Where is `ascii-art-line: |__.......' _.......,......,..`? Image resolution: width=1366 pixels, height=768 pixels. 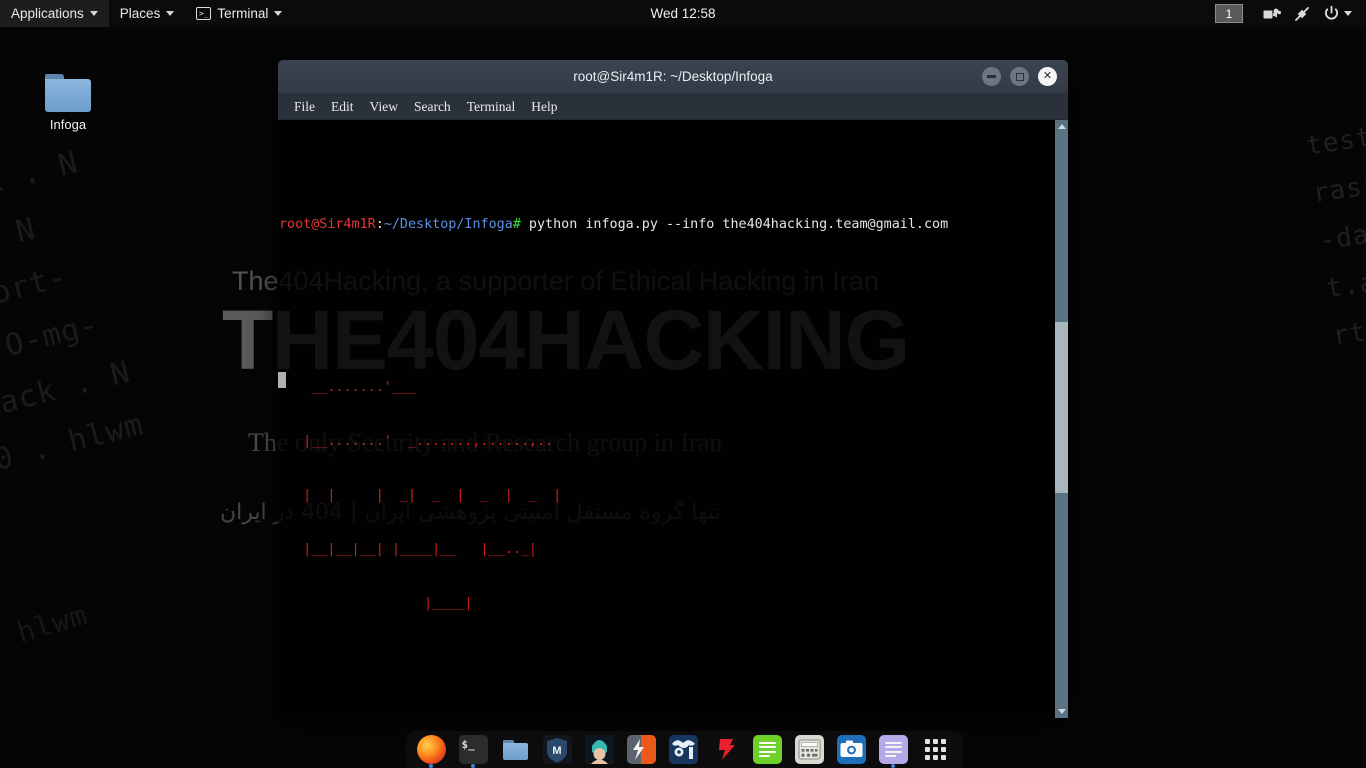 ascii-art-line: |__.......' _.......,......,.. is located at coordinates (416, 441).